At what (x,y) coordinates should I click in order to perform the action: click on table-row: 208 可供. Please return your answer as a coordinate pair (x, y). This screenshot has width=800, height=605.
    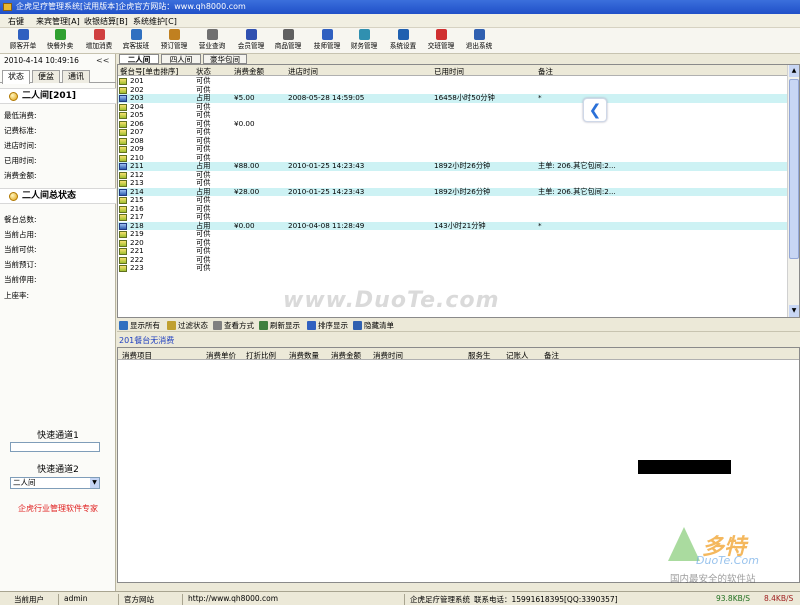
    Looking at the image, I should click on (453, 141).